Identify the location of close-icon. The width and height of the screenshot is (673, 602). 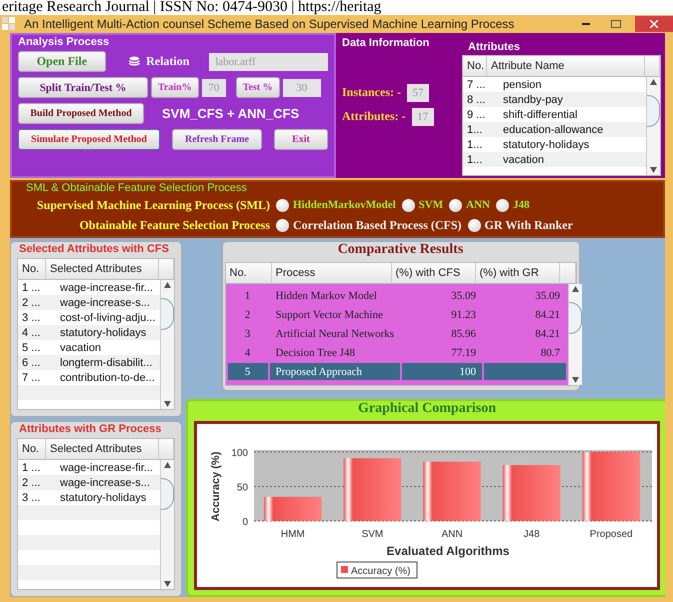
(654, 24).